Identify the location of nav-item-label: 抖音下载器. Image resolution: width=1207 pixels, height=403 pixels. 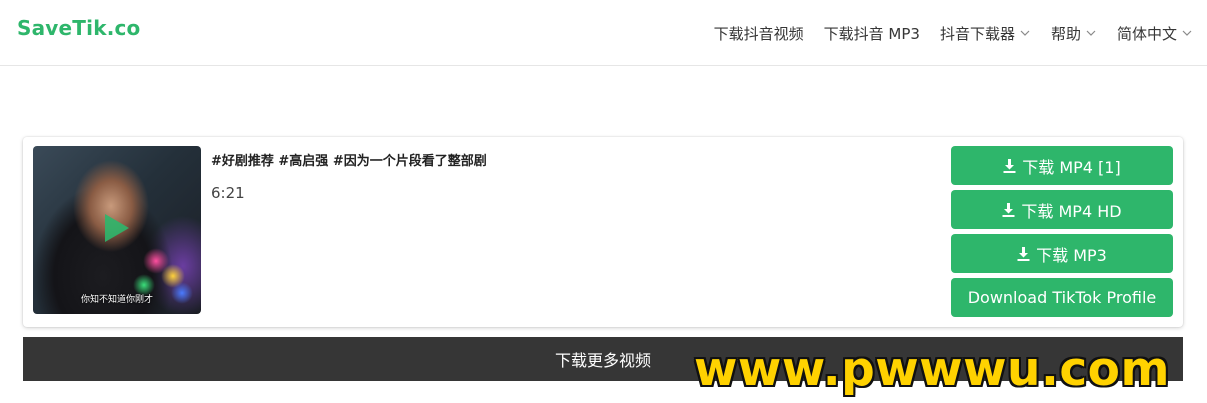
(977, 33).